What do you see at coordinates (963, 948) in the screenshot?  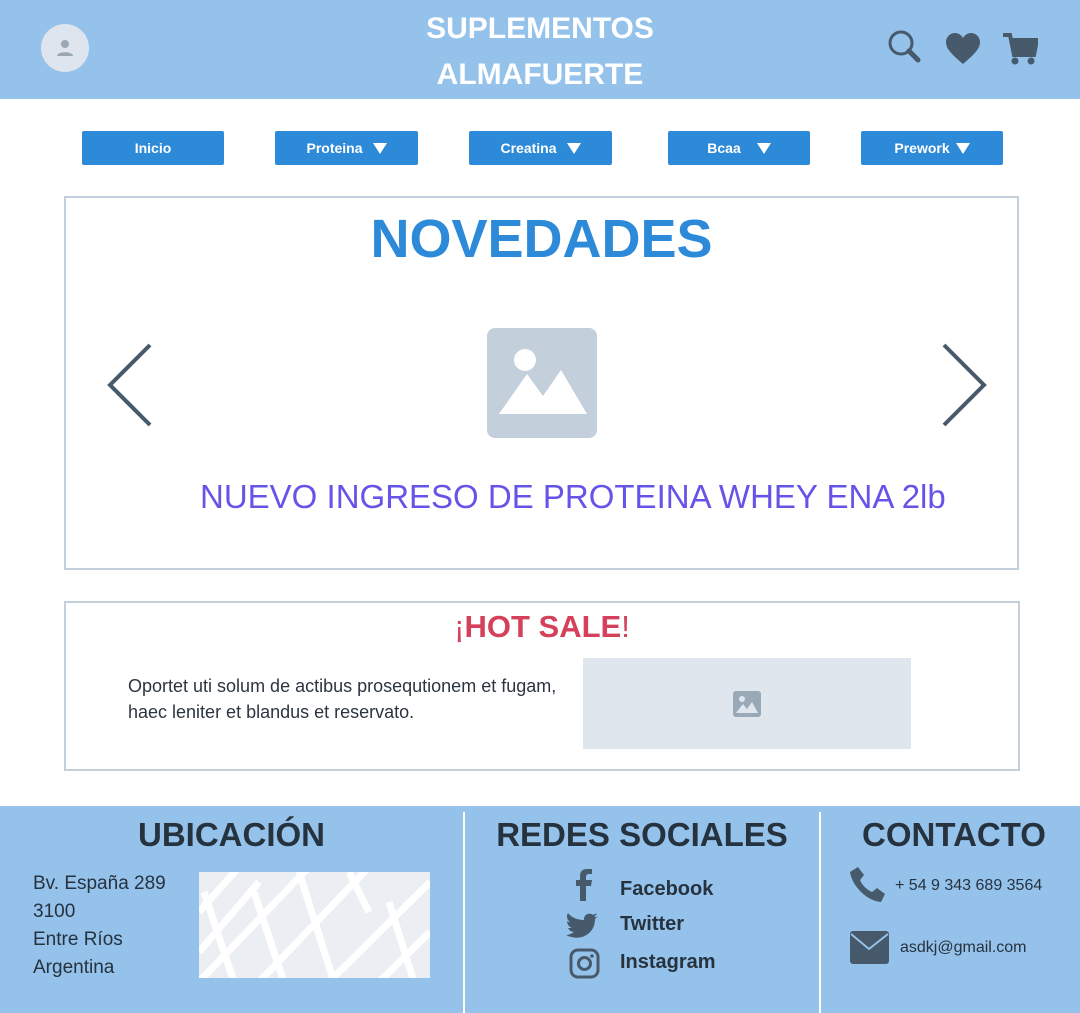 I see `email-address: asdkj@gmail.com` at bounding box center [963, 948].